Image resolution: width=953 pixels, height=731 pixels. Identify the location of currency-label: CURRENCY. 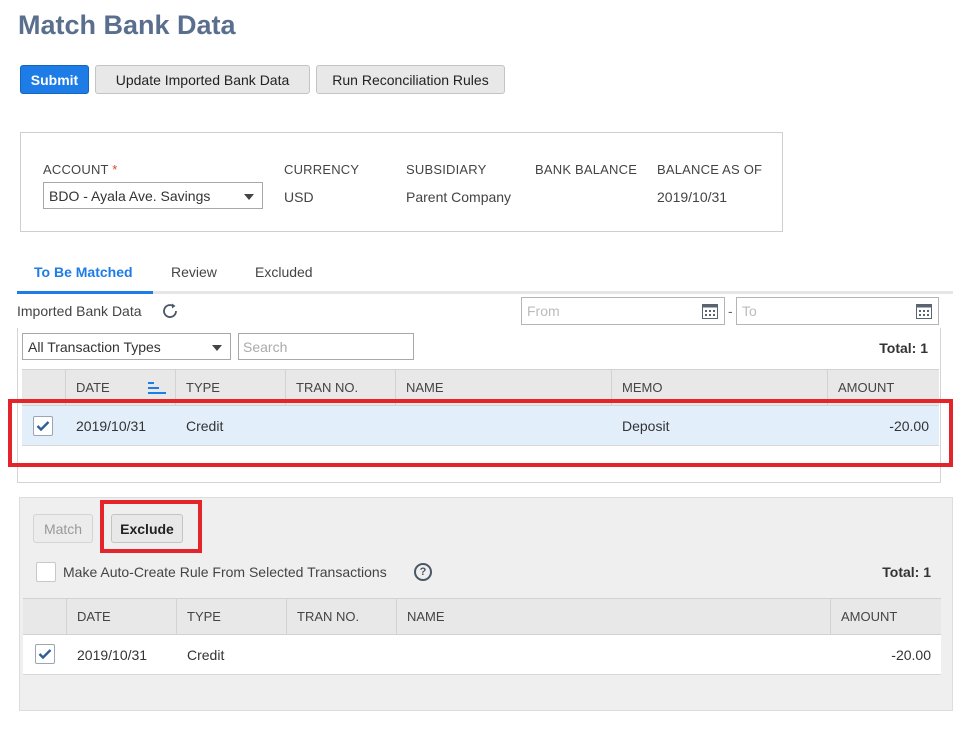
(322, 169).